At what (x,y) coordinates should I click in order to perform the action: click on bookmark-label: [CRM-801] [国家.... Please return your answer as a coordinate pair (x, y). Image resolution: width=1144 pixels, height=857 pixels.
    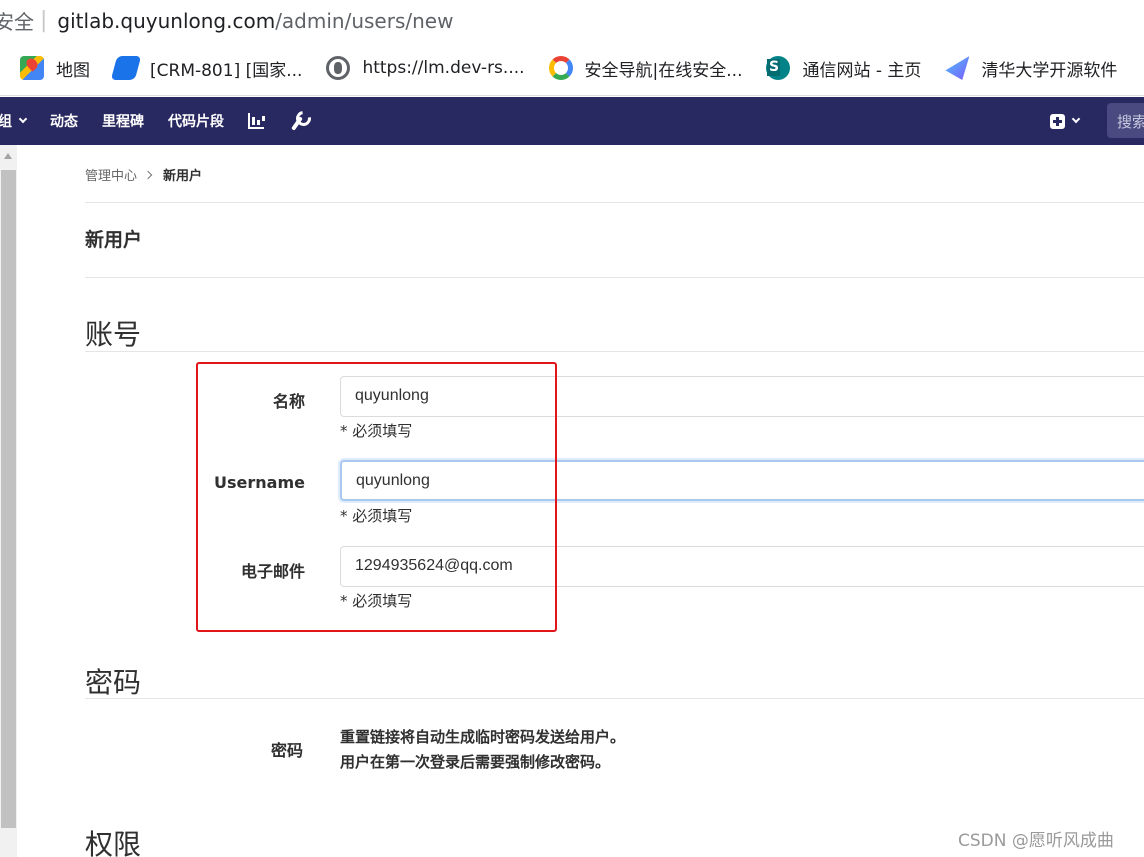
    Looking at the image, I should click on (226, 70).